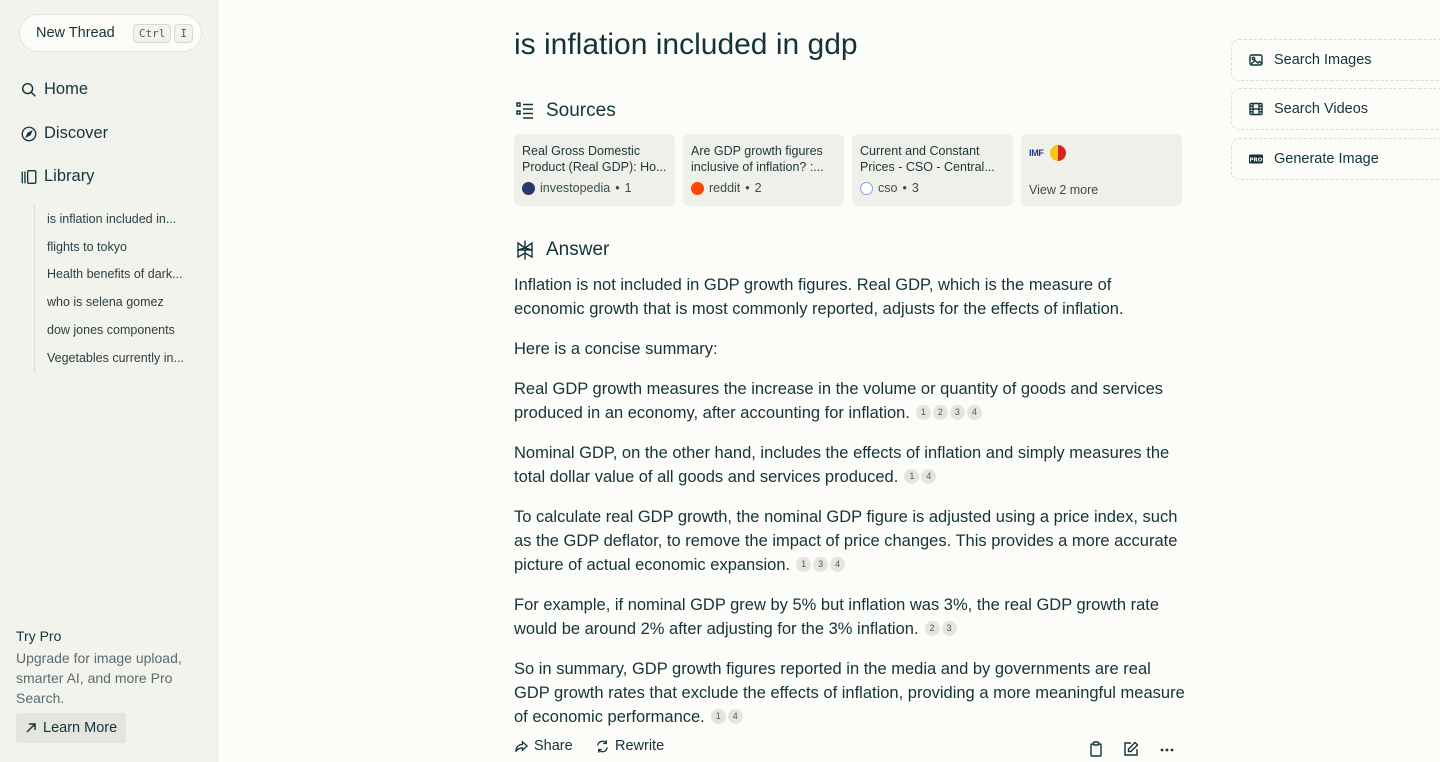 Image resolution: width=1440 pixels, height=762 pixels. I want to click on view-more-label: View 2 more, so click(1064, 190).